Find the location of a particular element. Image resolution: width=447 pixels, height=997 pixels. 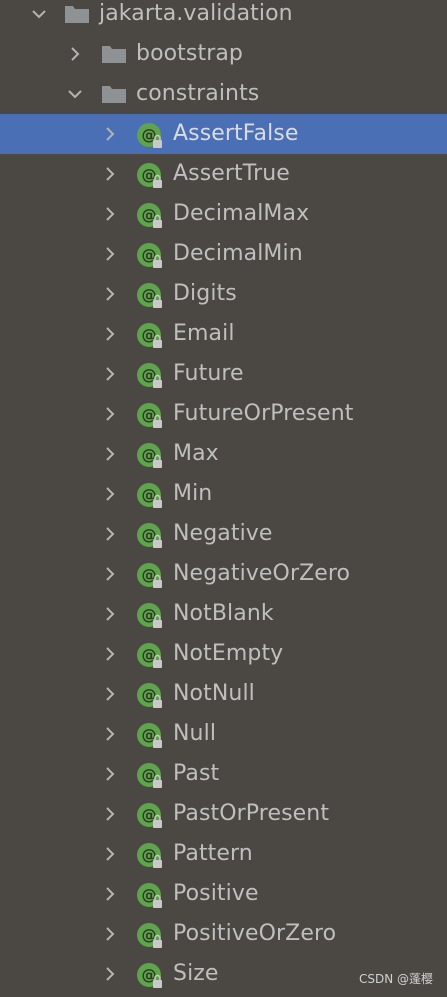

tree-node-label: Min is located at coordinates (193, 493).